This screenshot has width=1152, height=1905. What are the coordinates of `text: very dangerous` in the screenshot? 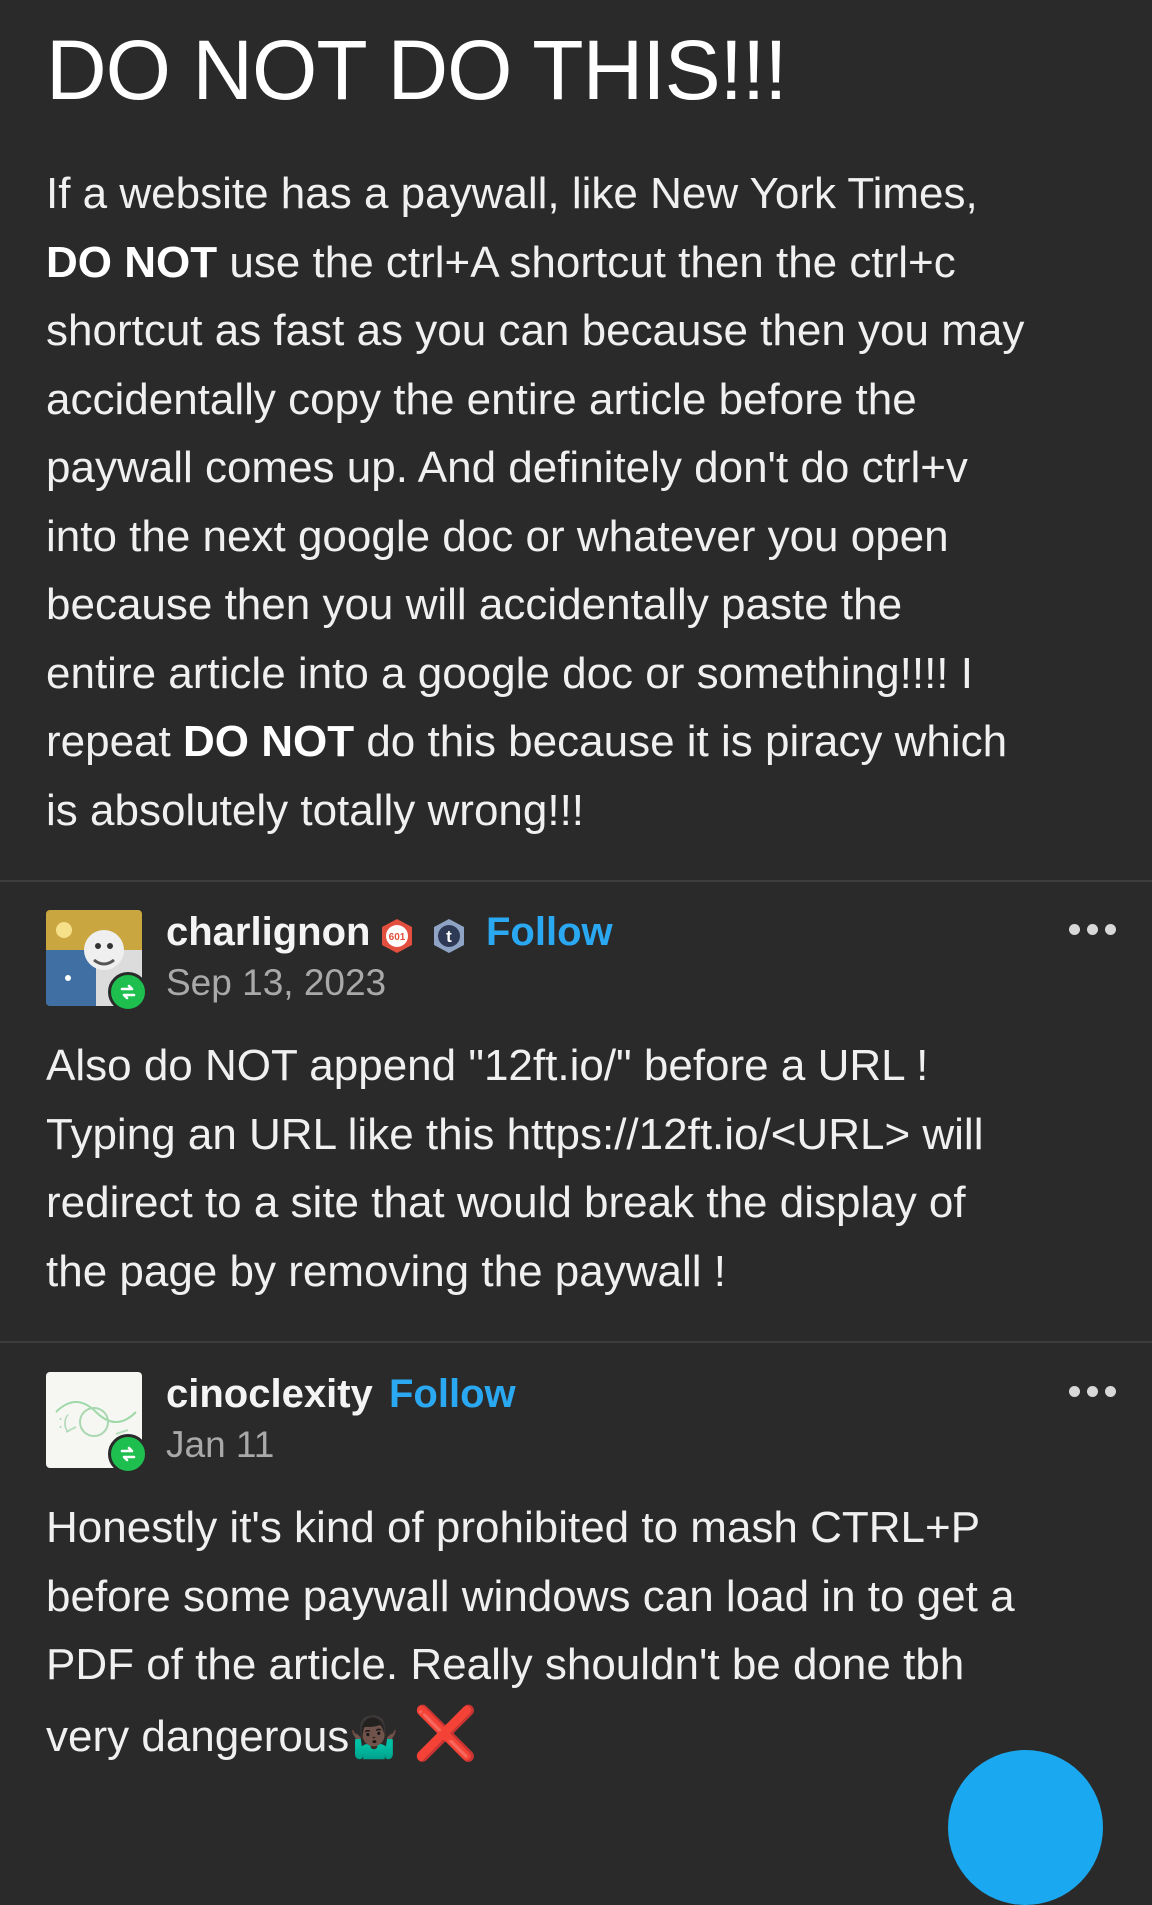 It's located at (198, 1736).